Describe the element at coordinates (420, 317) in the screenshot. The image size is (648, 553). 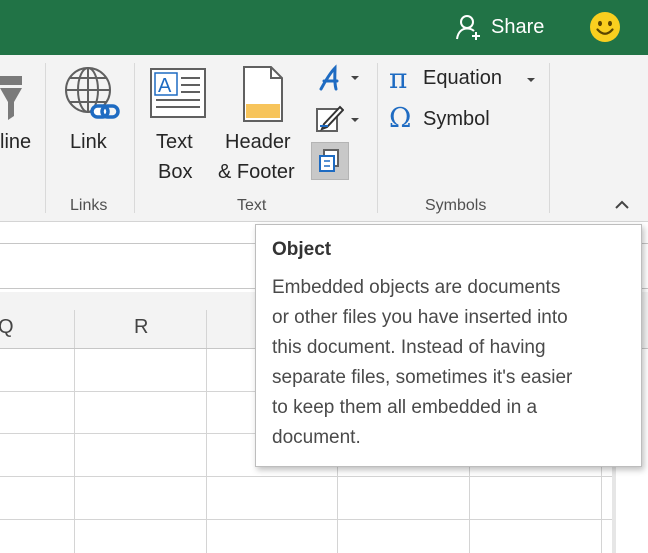
I see `tooltip-line: or other files you have inserted into` at that location.